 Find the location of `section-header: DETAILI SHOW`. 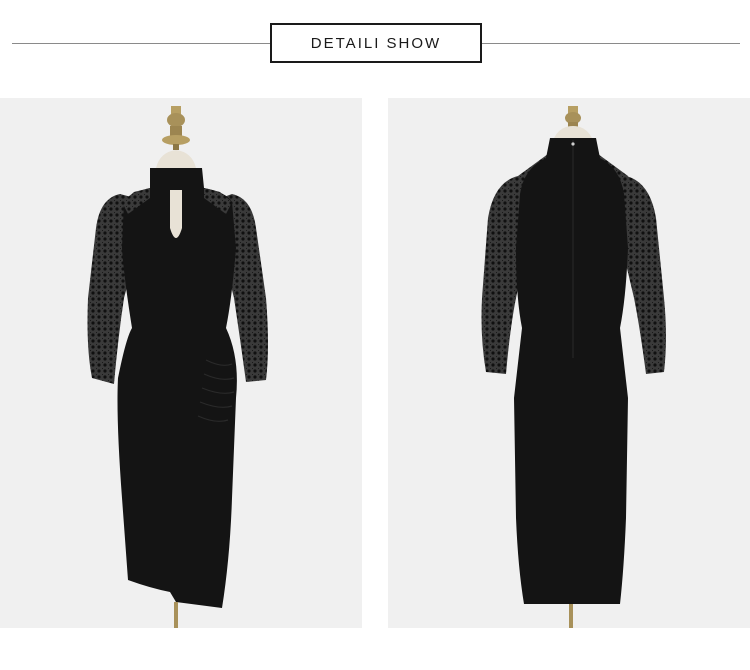

section-header: DETAILI SHOW is located at coordinates (375, 40).